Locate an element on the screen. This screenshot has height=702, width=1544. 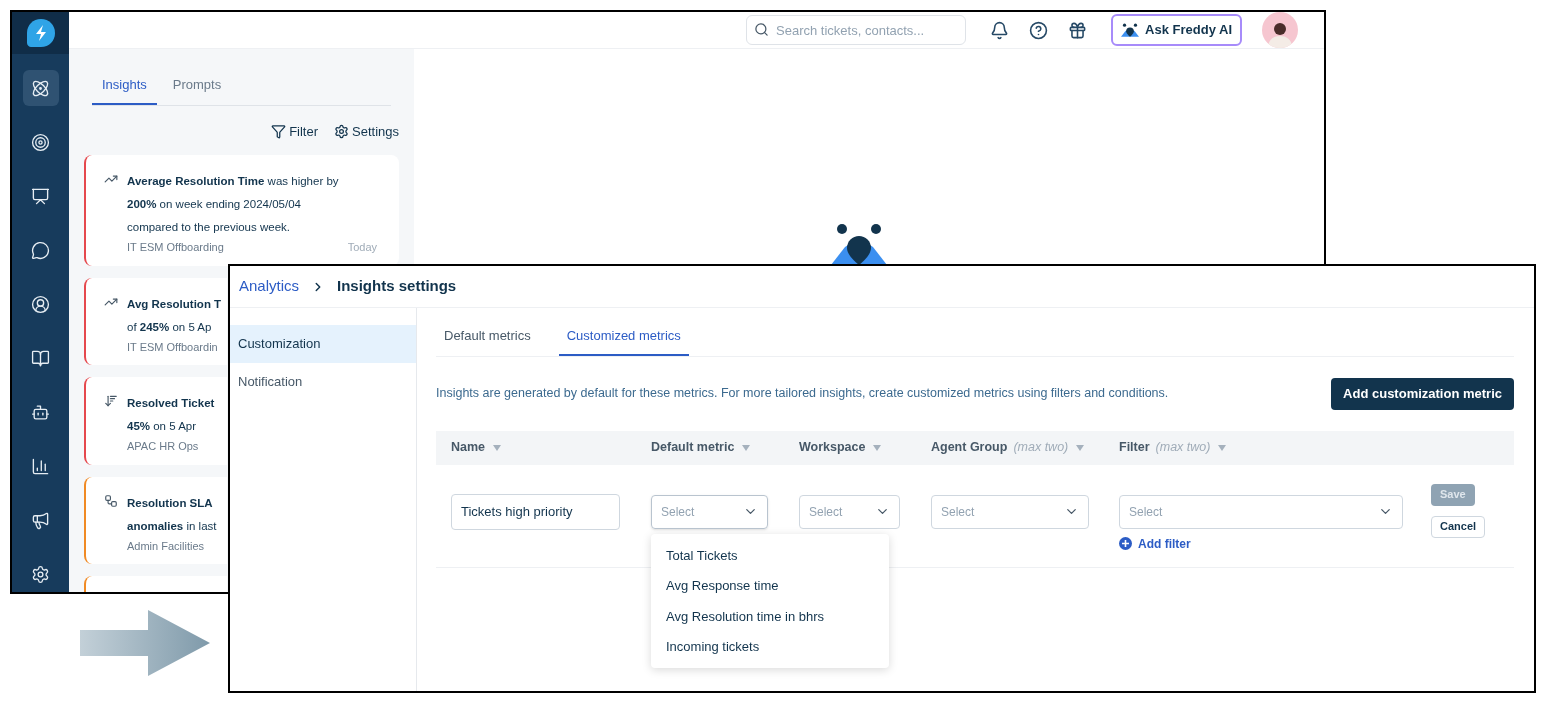
panel-action-button: Filter is located at coordinates (294, 131).